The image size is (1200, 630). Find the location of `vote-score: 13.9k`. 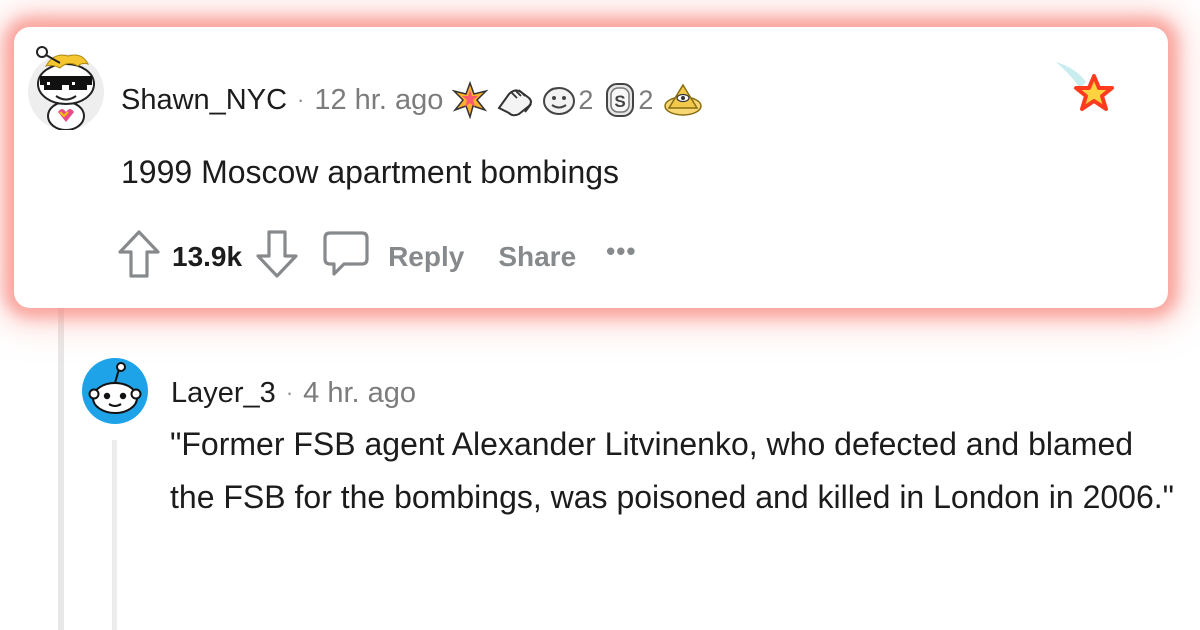

vote-score: 13.9k is located at coordinates (207, 256).